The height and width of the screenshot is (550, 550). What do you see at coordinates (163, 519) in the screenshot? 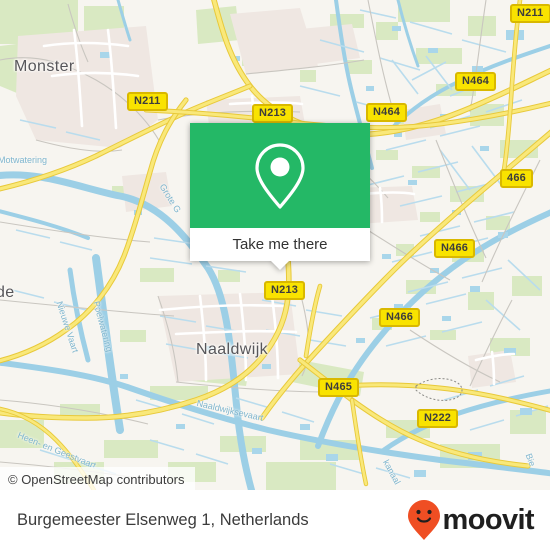
I see `page-title: Burgemeester Elsenweg 1, Netherlands` at bounding box center [163, 519].